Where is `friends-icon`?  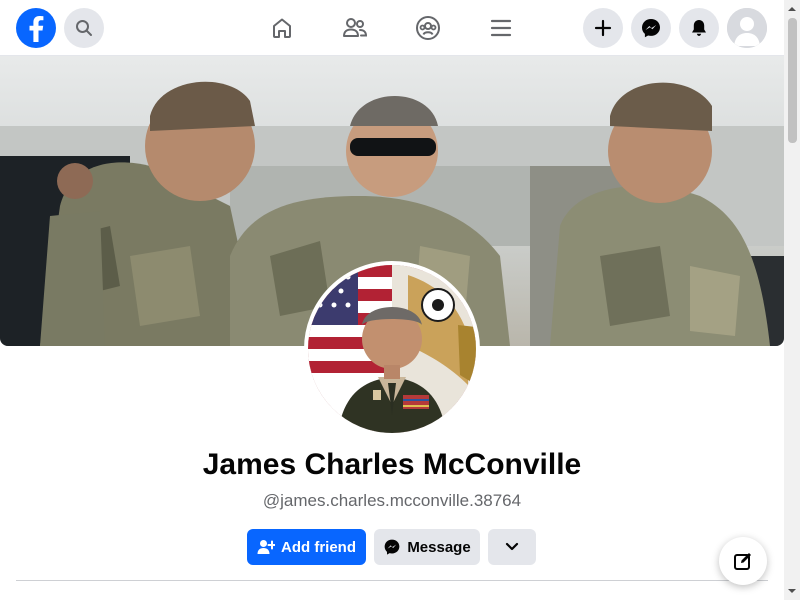 friends-icon is located at coordinates (355, 27).